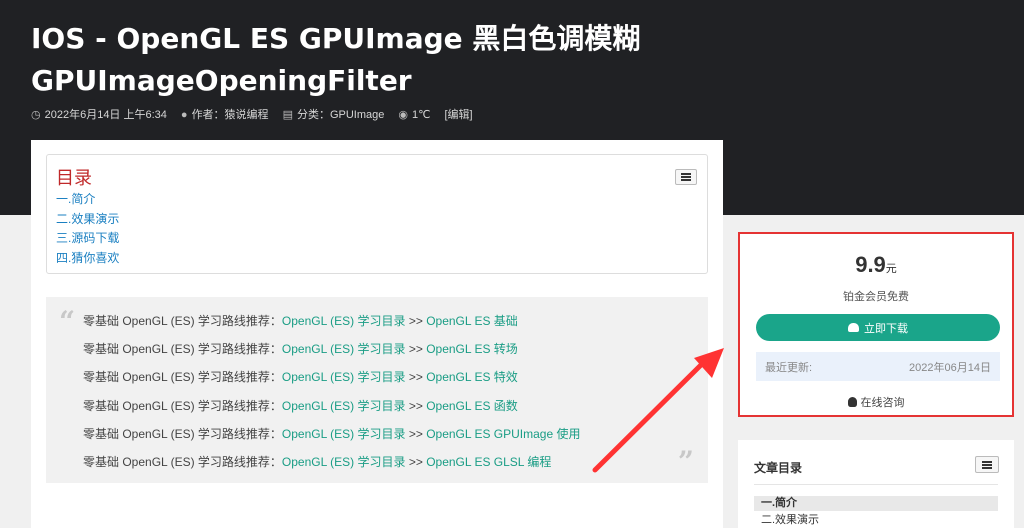  What do you see at coordinates (87, 239) in the screenshot?
I see `toc-item: 三.源码下载` at bounding box center [87, 239].